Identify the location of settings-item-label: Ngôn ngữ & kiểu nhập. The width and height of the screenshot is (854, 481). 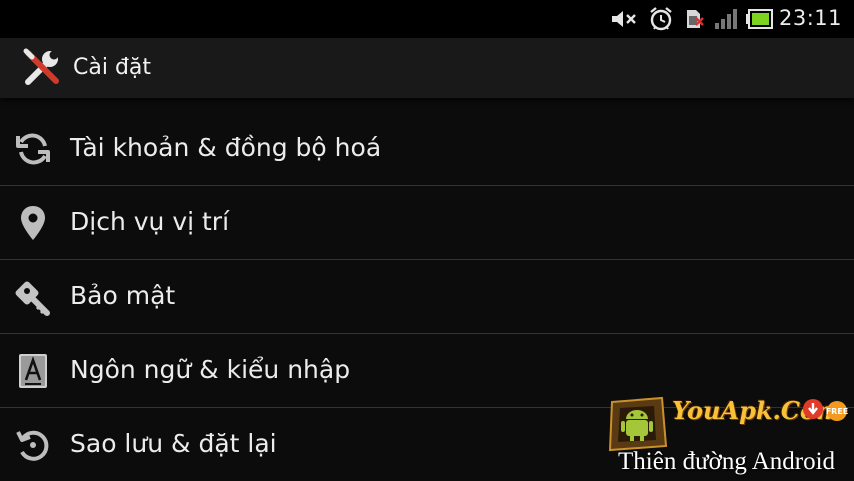
(210, 369).